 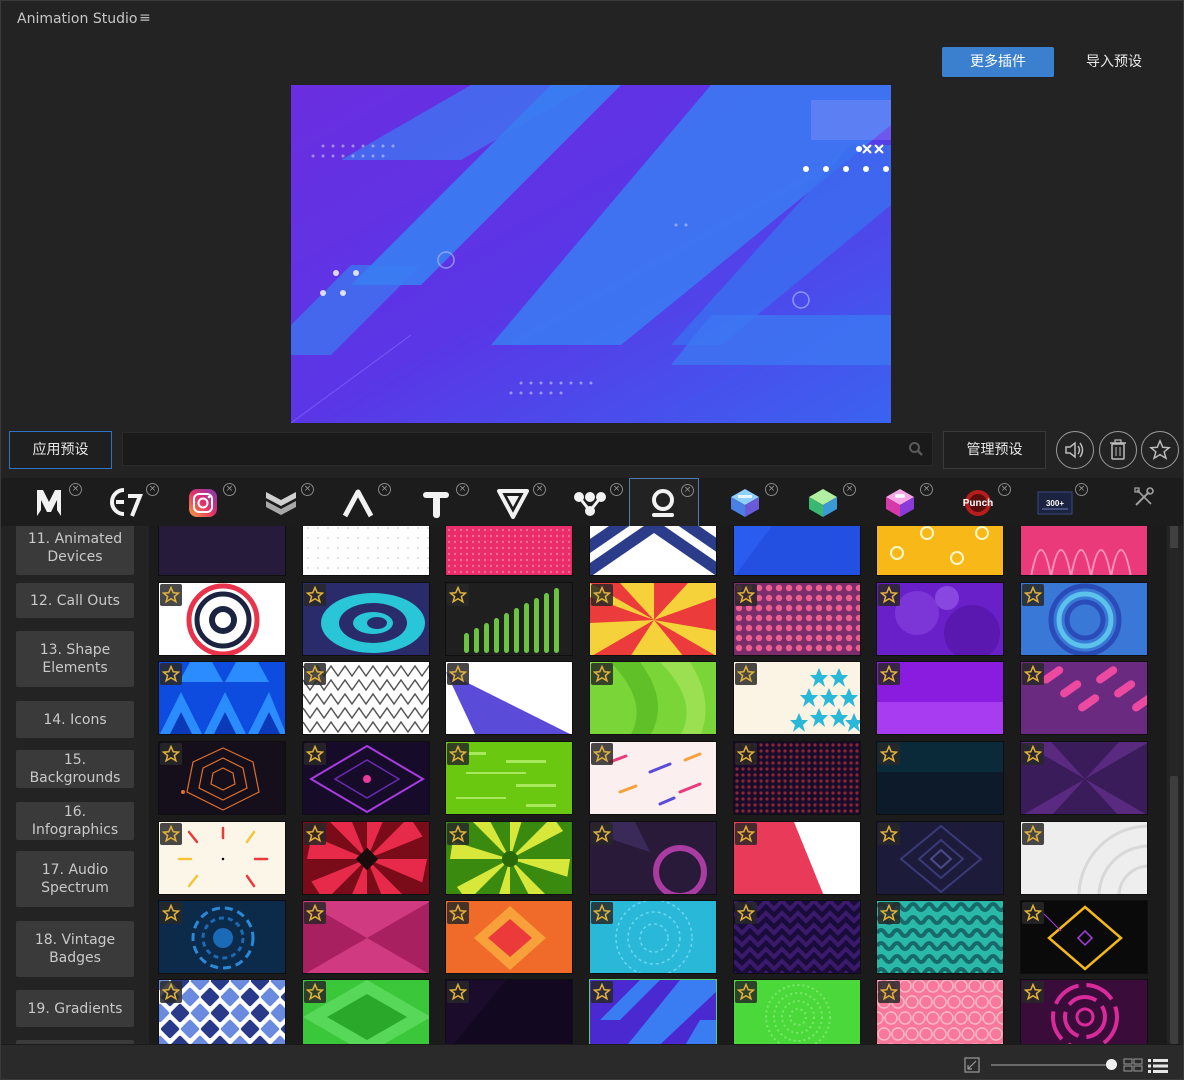 I want to click on manage-preset-button: 管理预设, so click(x=994, y=450).